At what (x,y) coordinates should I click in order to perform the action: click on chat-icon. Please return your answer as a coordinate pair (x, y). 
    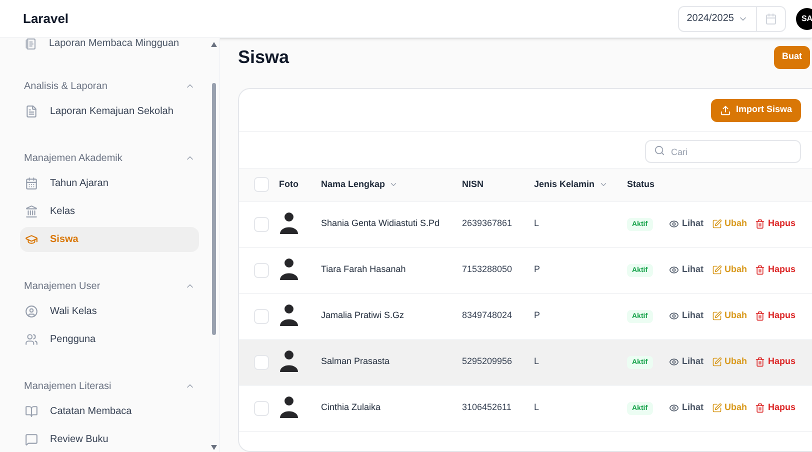
    Looking at the image, I should click on (31, 439).